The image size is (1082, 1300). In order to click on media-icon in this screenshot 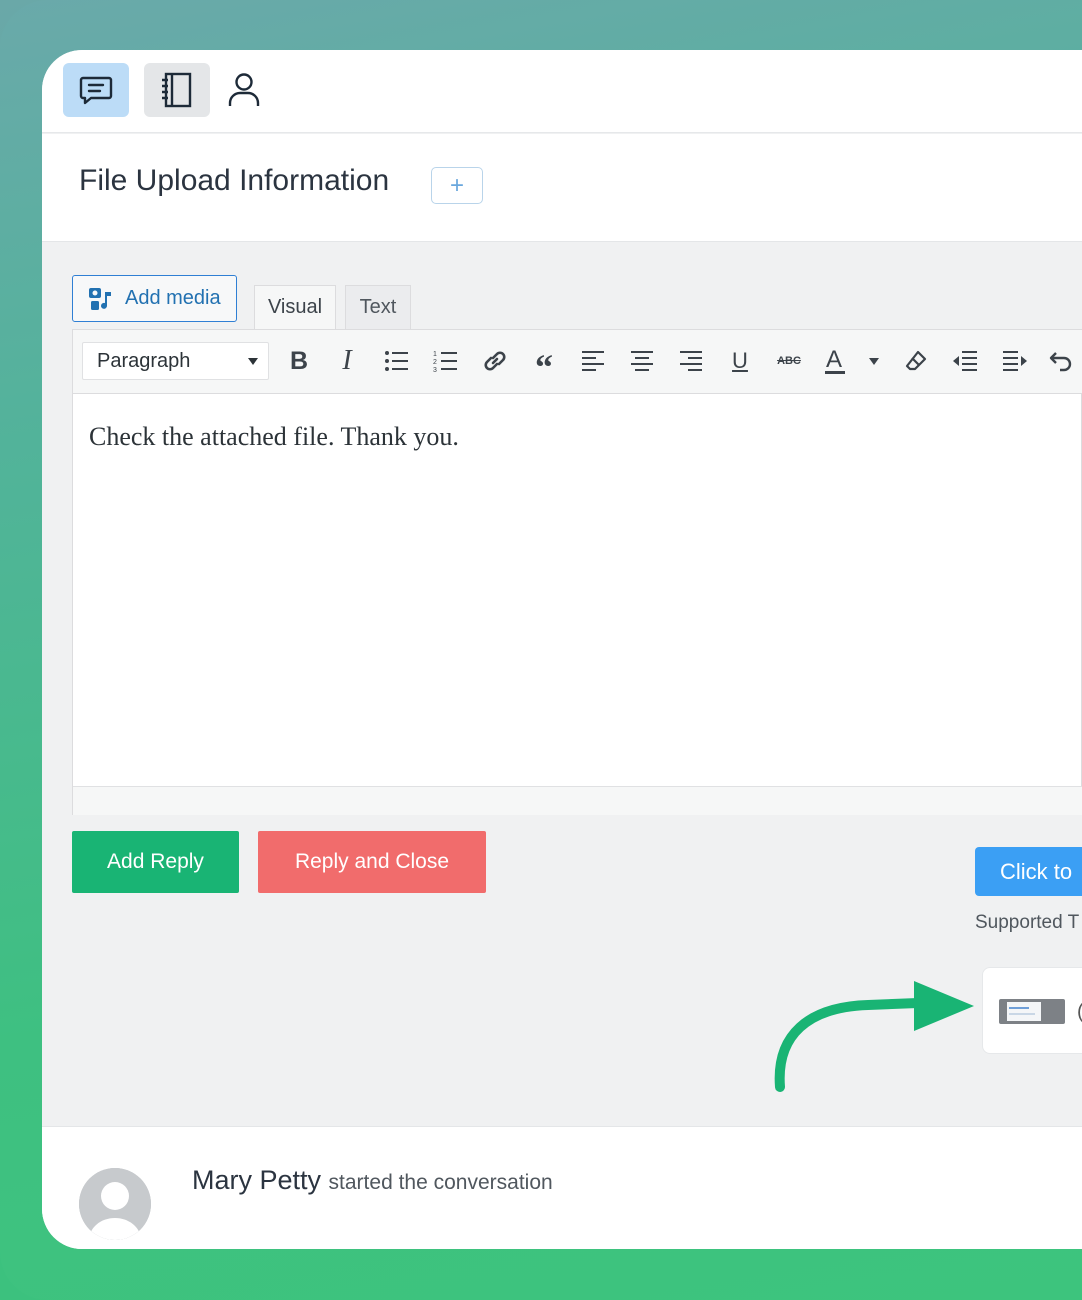, I will do `click(100, 298)`.